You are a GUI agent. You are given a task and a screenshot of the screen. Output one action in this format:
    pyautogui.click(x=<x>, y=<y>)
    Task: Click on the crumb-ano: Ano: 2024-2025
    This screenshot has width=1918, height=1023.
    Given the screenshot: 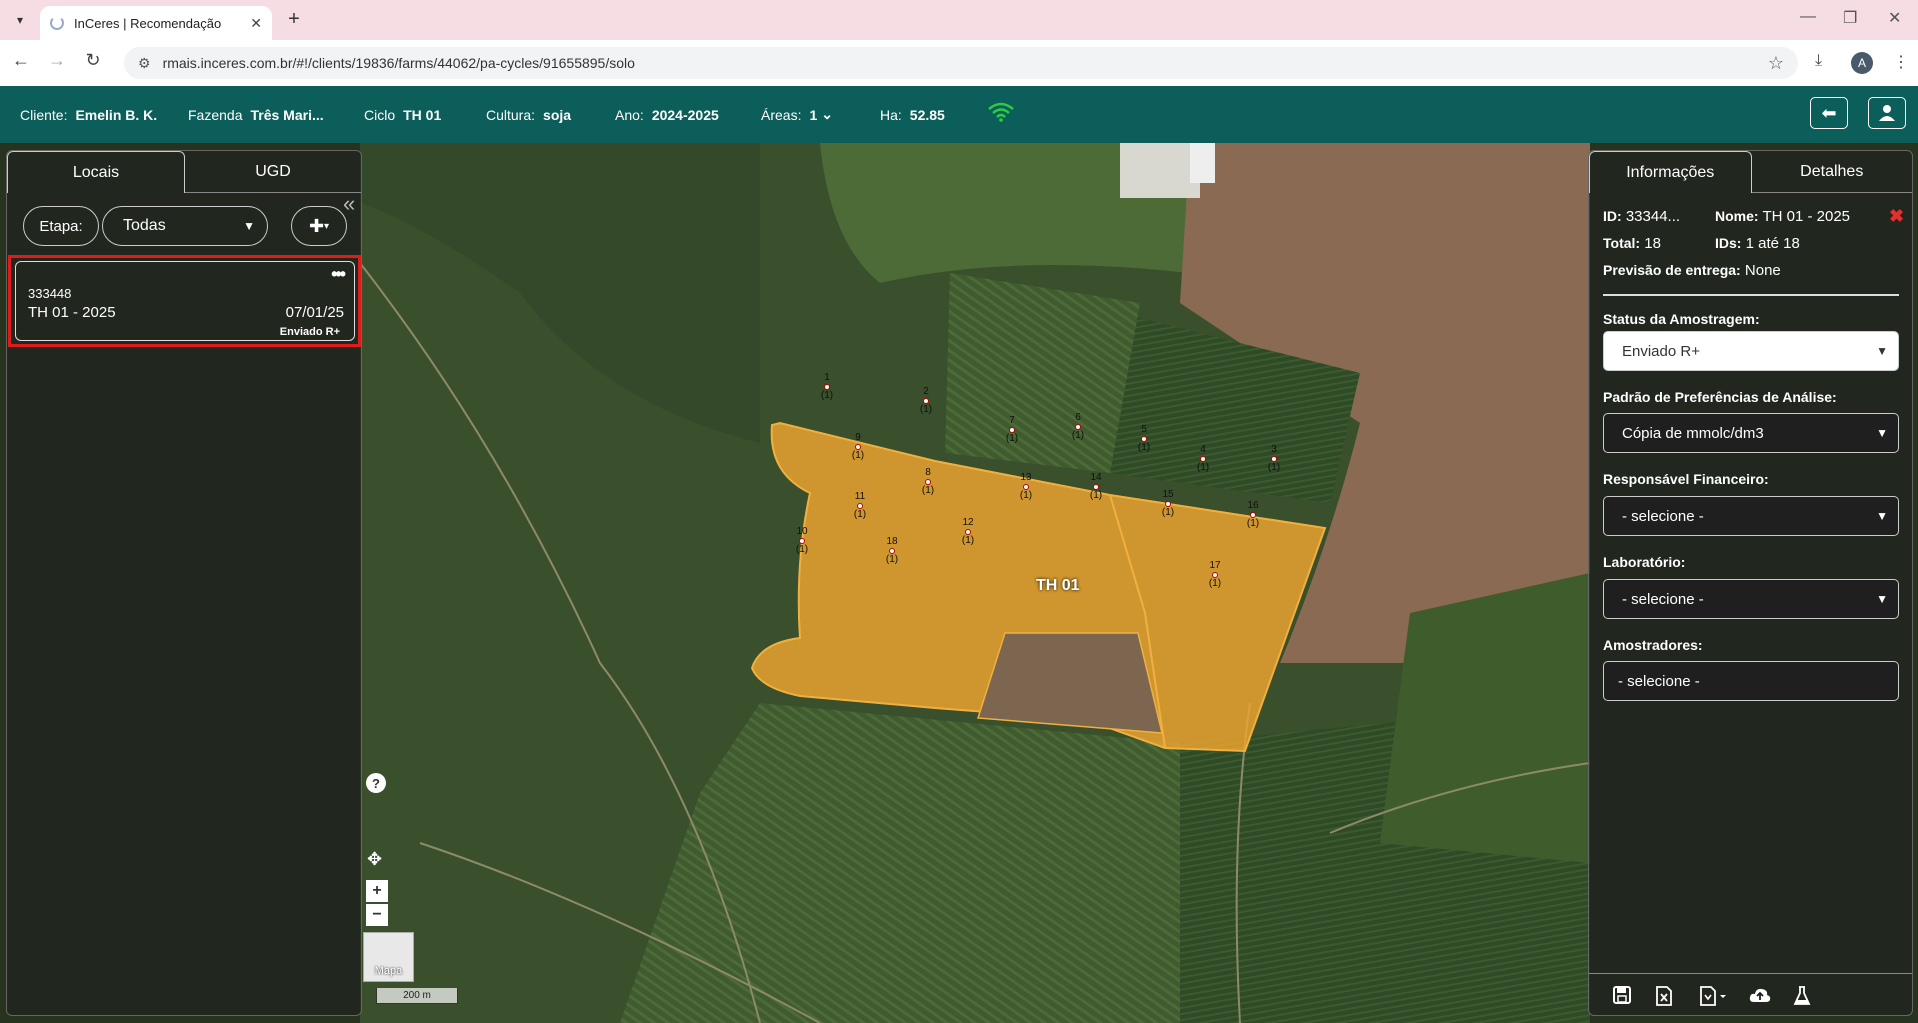 What is the action you would take?
    pyautogui.click(x=667, y=114)
    